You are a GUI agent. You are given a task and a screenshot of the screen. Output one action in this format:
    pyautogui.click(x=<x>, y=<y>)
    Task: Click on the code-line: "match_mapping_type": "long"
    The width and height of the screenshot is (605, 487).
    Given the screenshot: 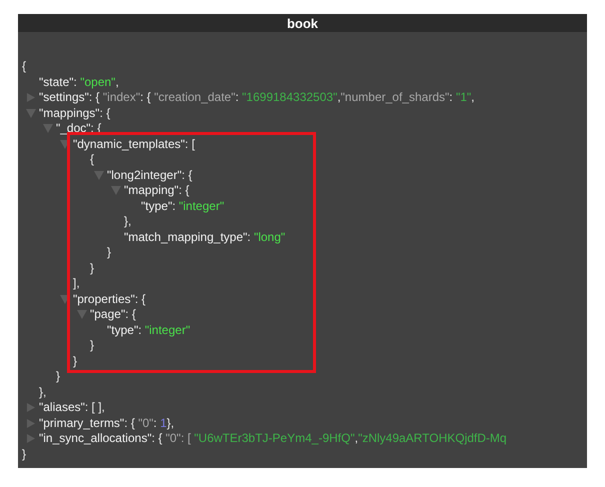 What is the action you would take?
    pyautogui.click(x=205, y=237)
    